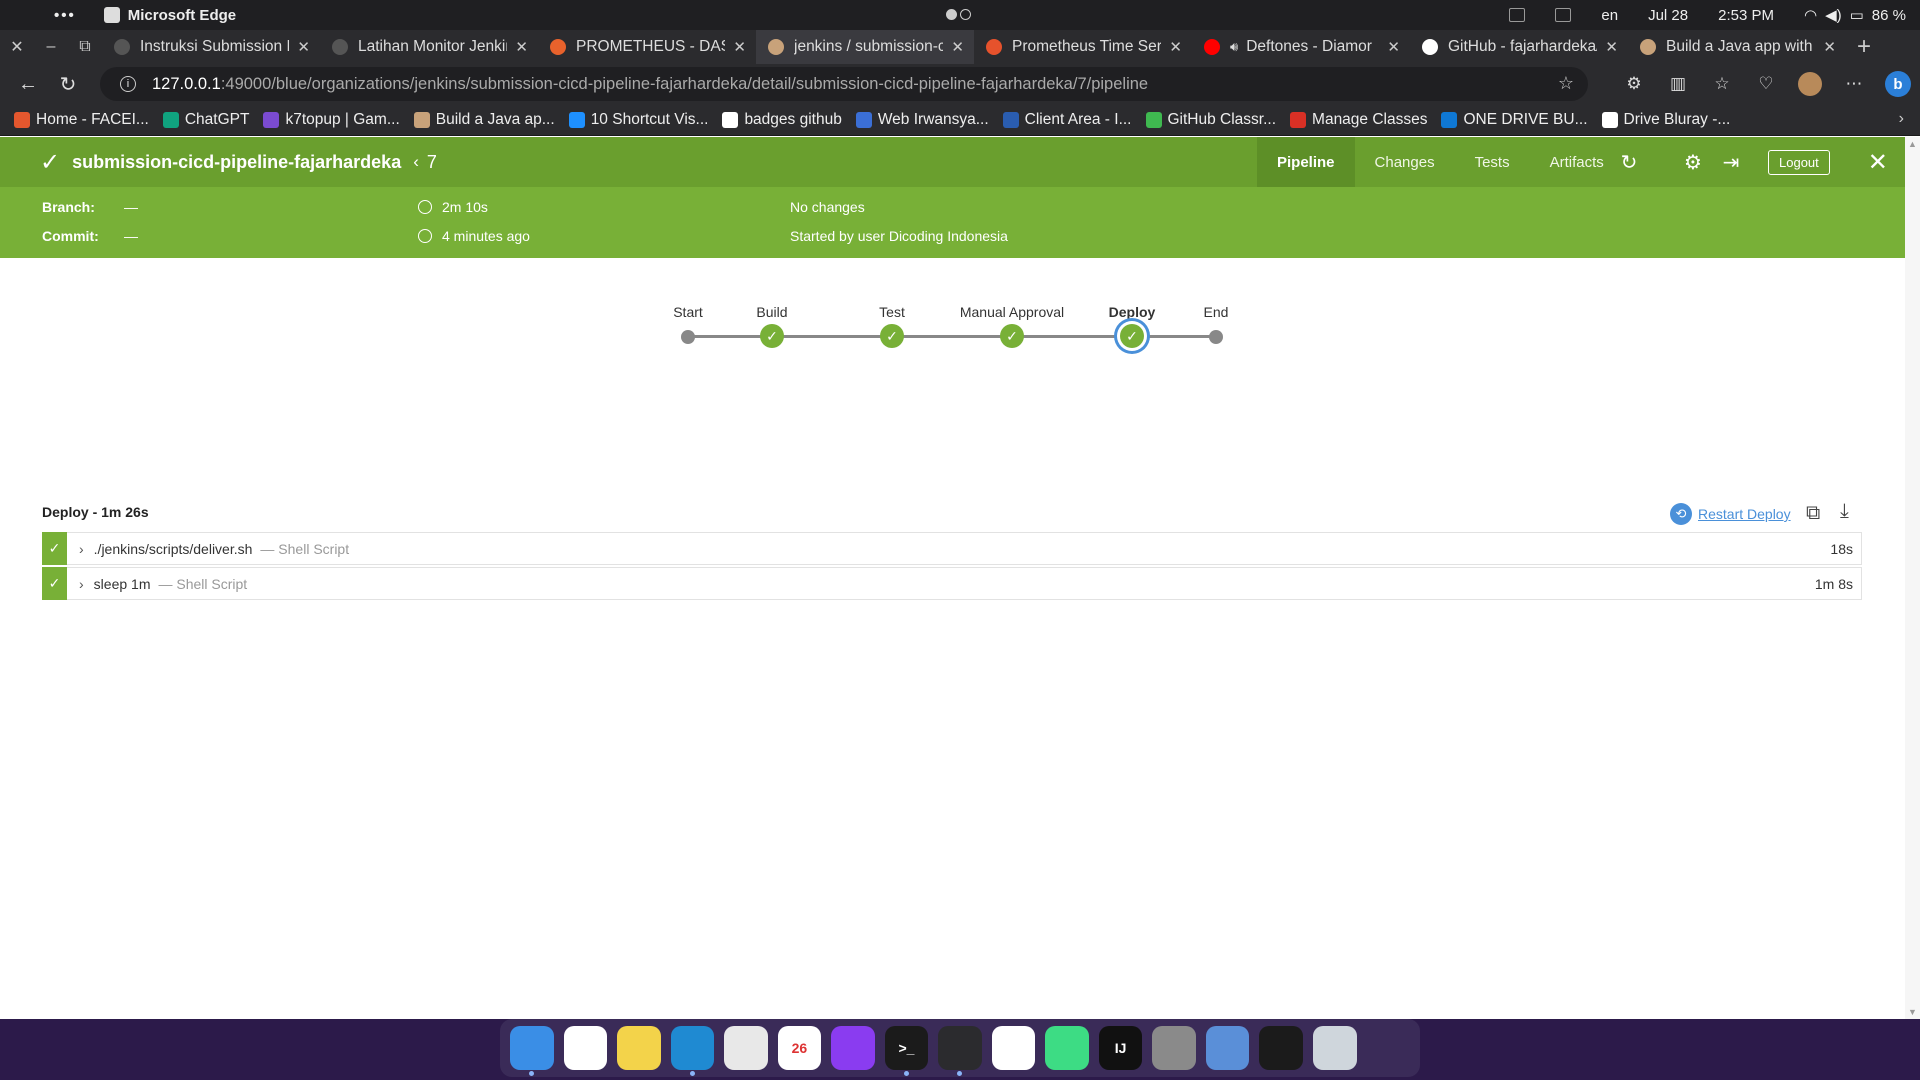 The height and width of the screenshot is (1080, 1920). What do you see at coordinates (952, 583) in the screenshot?
I see `step-row: ✓ › sleep 1m — Shell Script 1m 8s` at bounding box center [952, 583].